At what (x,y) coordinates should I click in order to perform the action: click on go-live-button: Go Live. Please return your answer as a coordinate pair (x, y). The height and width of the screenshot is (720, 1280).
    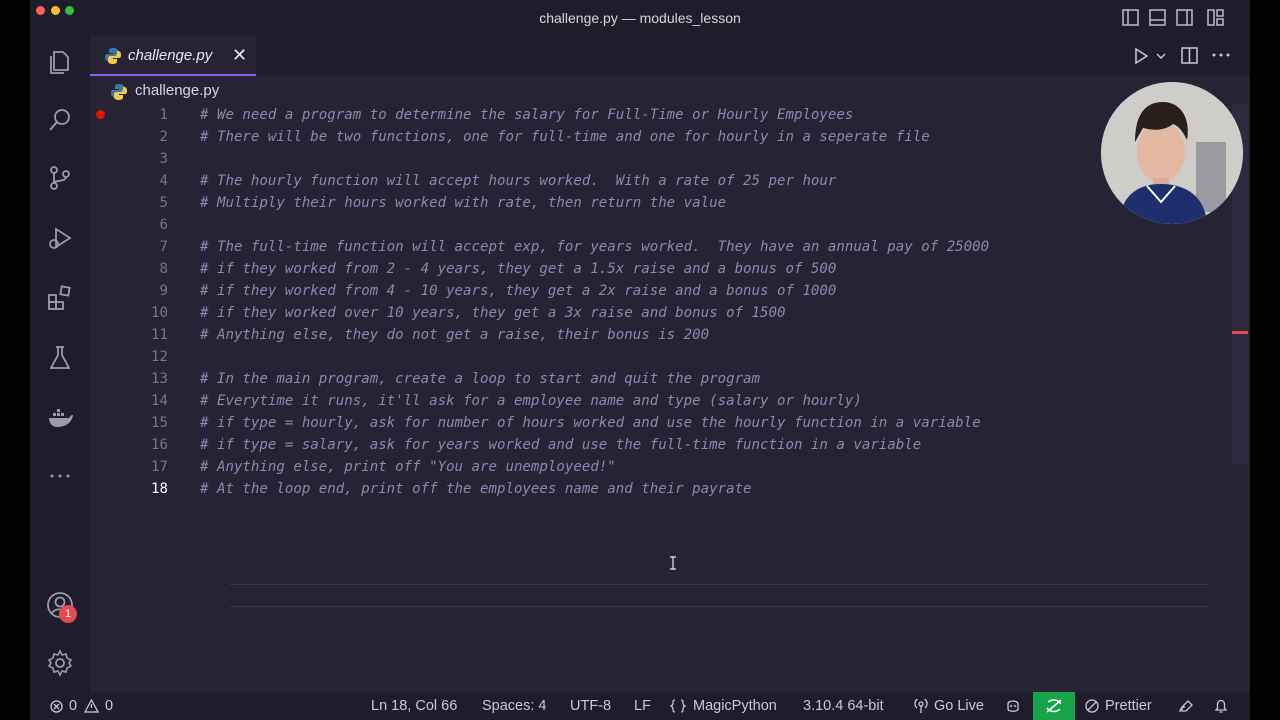
    Looking at the image, I should click on (959, 706).